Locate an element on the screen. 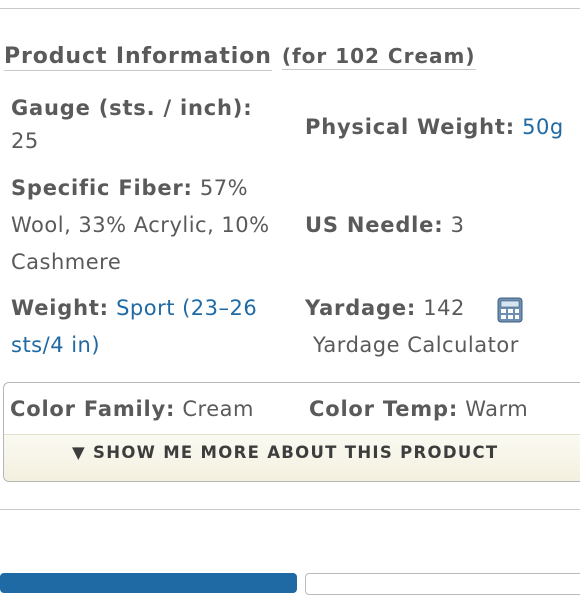 Image resolution: width=580 pixels, height=595 pixels. yardage-spec: Yardage: 142 is located at coordinates (440, 308).